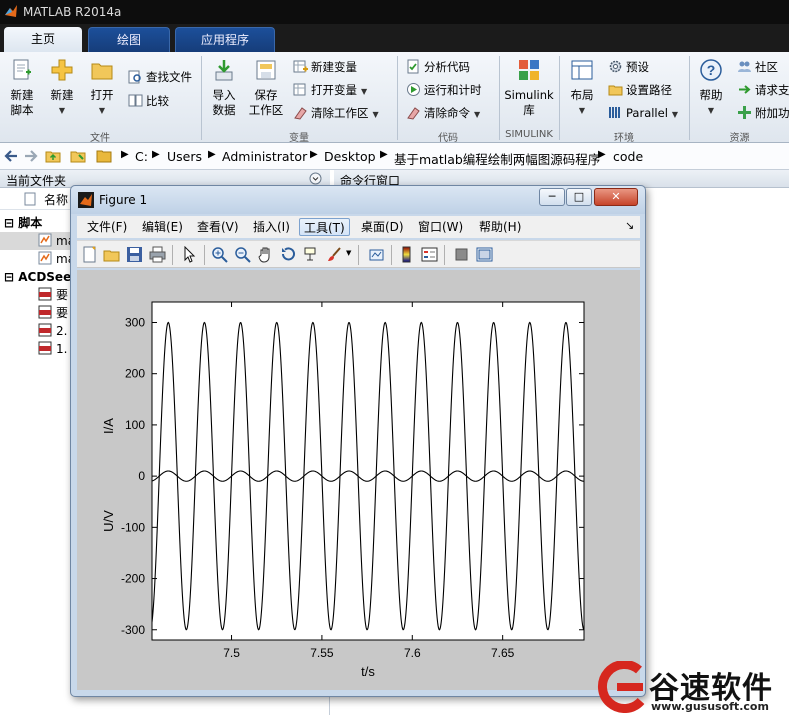  I want to click on print-icon, so click(157, 254).